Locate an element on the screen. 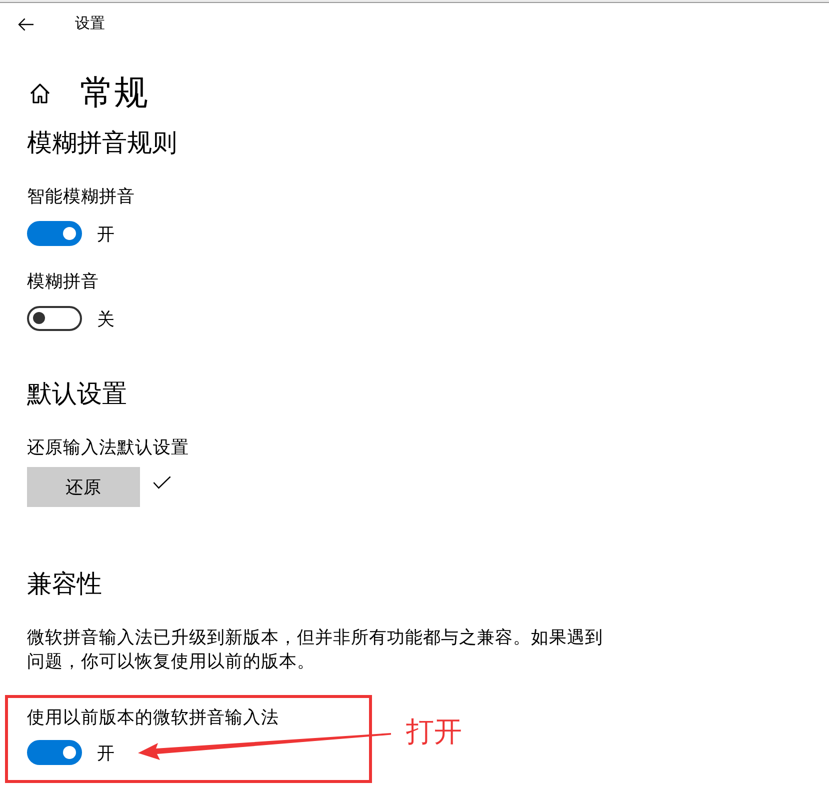 The width and height of the screenshot is (829, 797). setting-label: 还原输入法默认设置 is located at coordinates (108, 447).